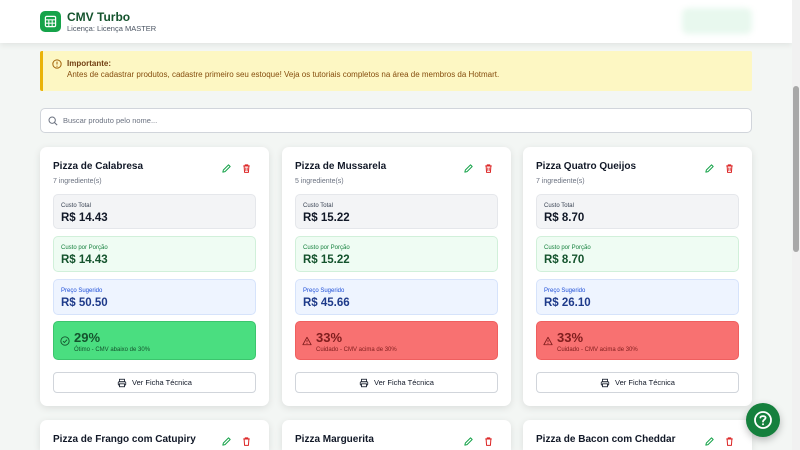 The width and height of the screenshot is (800, 450). I want to click on license-label: Licença: Licença MASTER, so click(112, 28).